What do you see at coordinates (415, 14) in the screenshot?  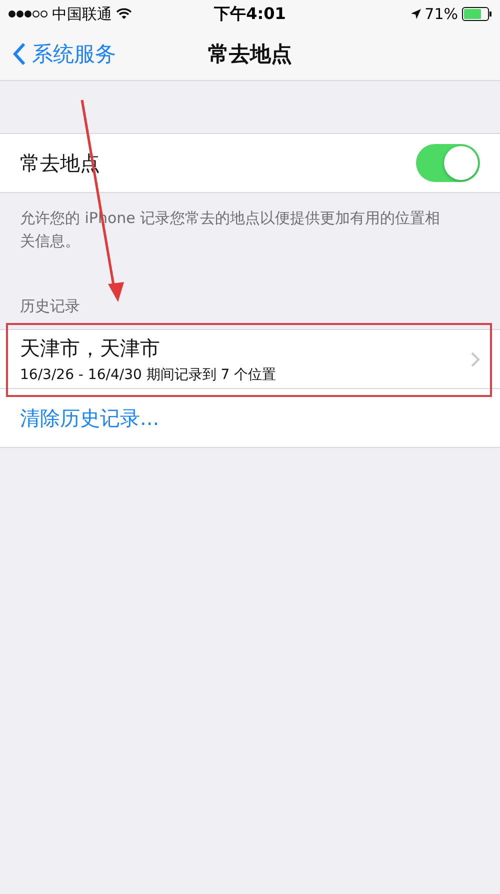 I see `location-arrow-icon` at bounding box center [415, 14].